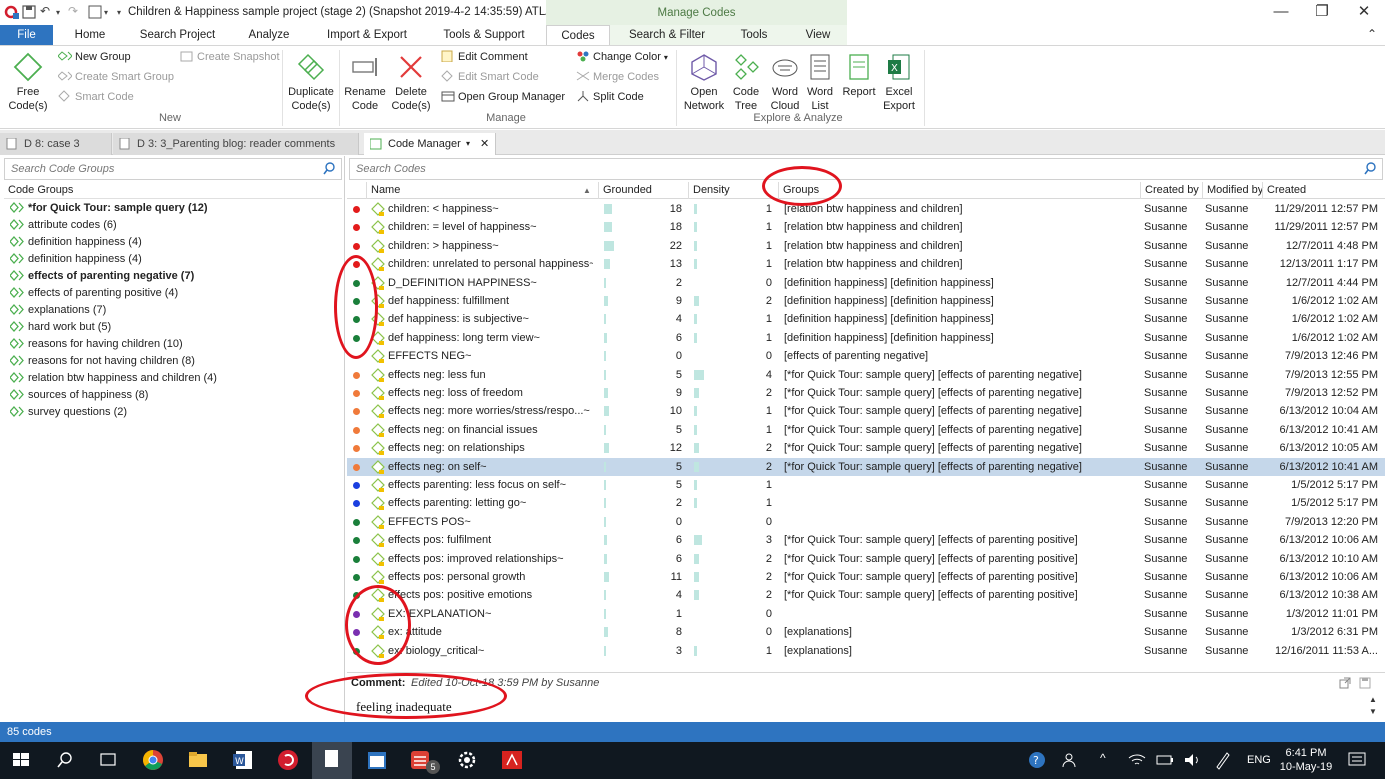  Describe the element at coordinates (1037, 760) in the screenshot. I see `help-icon: ?` at that location.